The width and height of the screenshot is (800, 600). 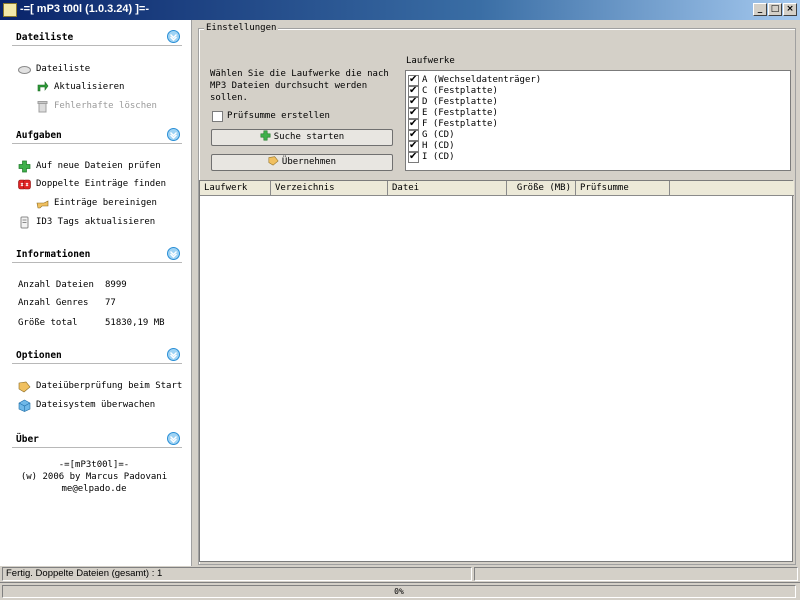 What do you see at coordinates (400, 10) in the screenshot?
I see `title-bar: -=[ mP3 t00l (1.0.3.24) ]=- _ □ ×` at bounding box center [400, 10].